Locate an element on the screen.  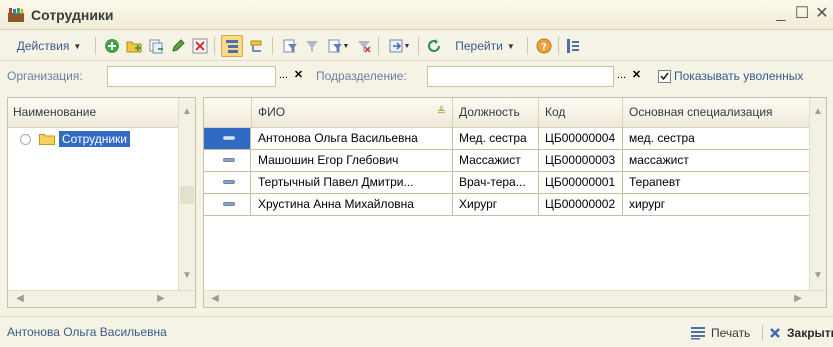
organization-label: Организация: is located at coordinates (45, 76).